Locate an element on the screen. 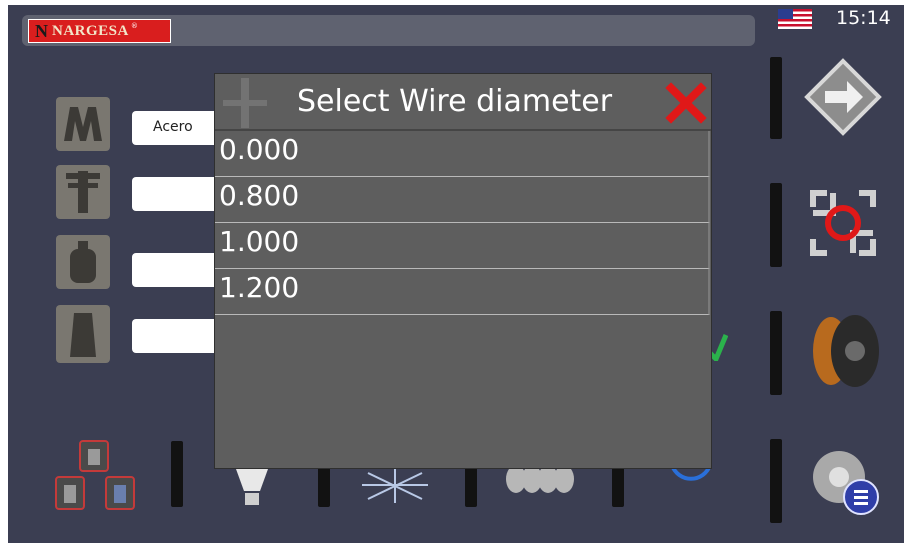  nargesa-logo: N NARGESA ® is located at coordinates (99, 31).